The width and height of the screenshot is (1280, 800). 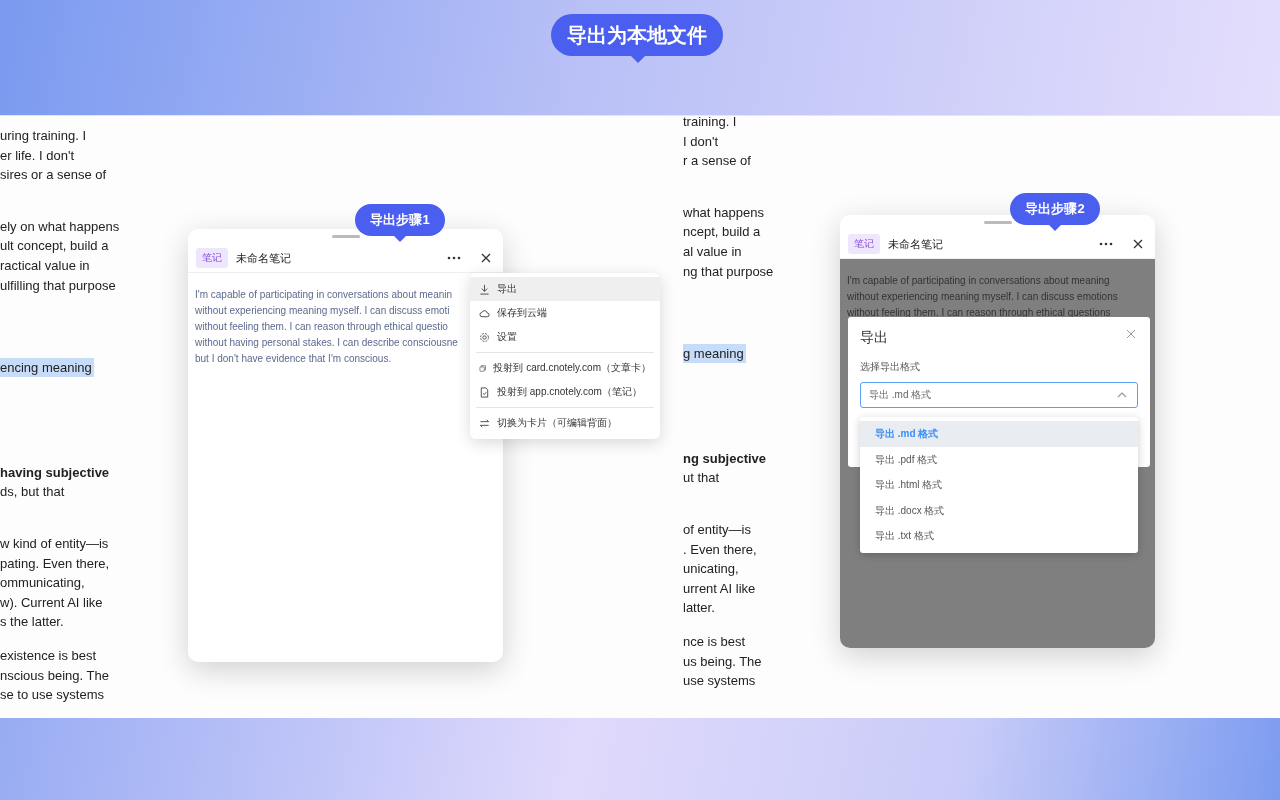 I want to click on step-callout: 导出步骤1, so click(x=400, y=223).